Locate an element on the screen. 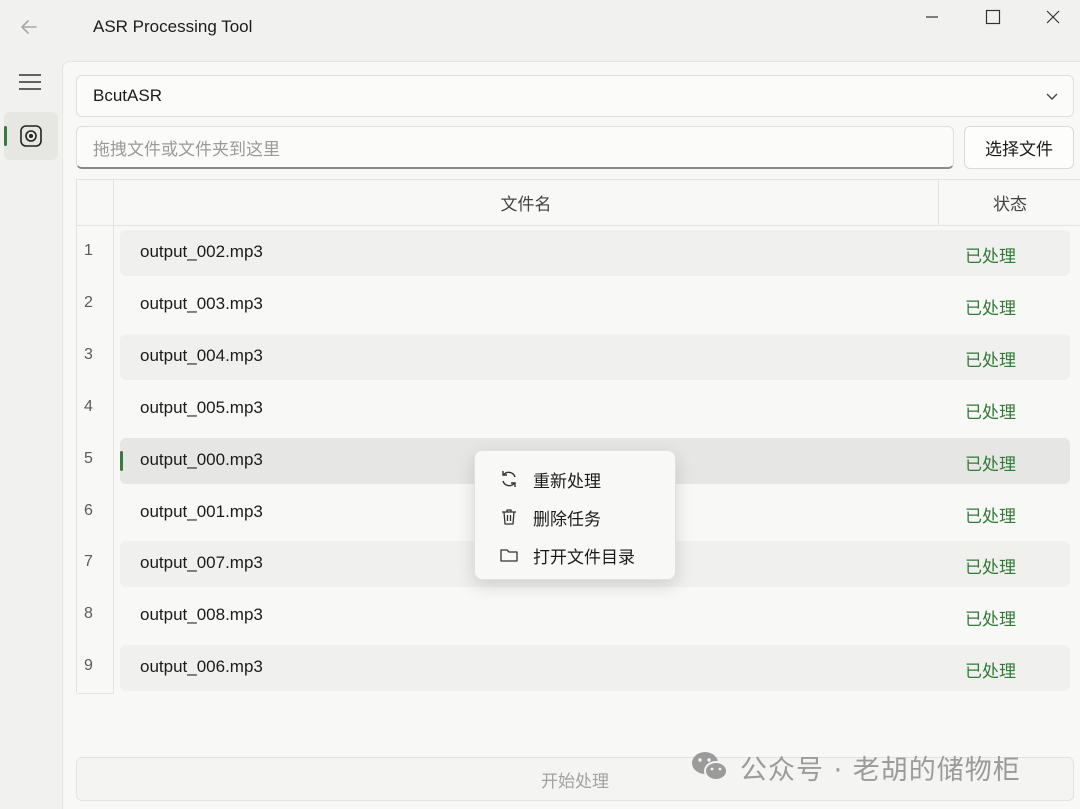 The width and height of the screenshot is (1080, 809). row-filename: output_006.mp3 is located at coordinates (201, 666).